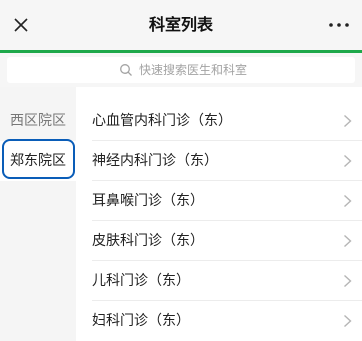 Image resolution: width=362 pixels, height=341 pixels. Describe the element at coordinates (219, 281) in the screenshot. I see `department-row: 儿科门诊（东）` at that location.